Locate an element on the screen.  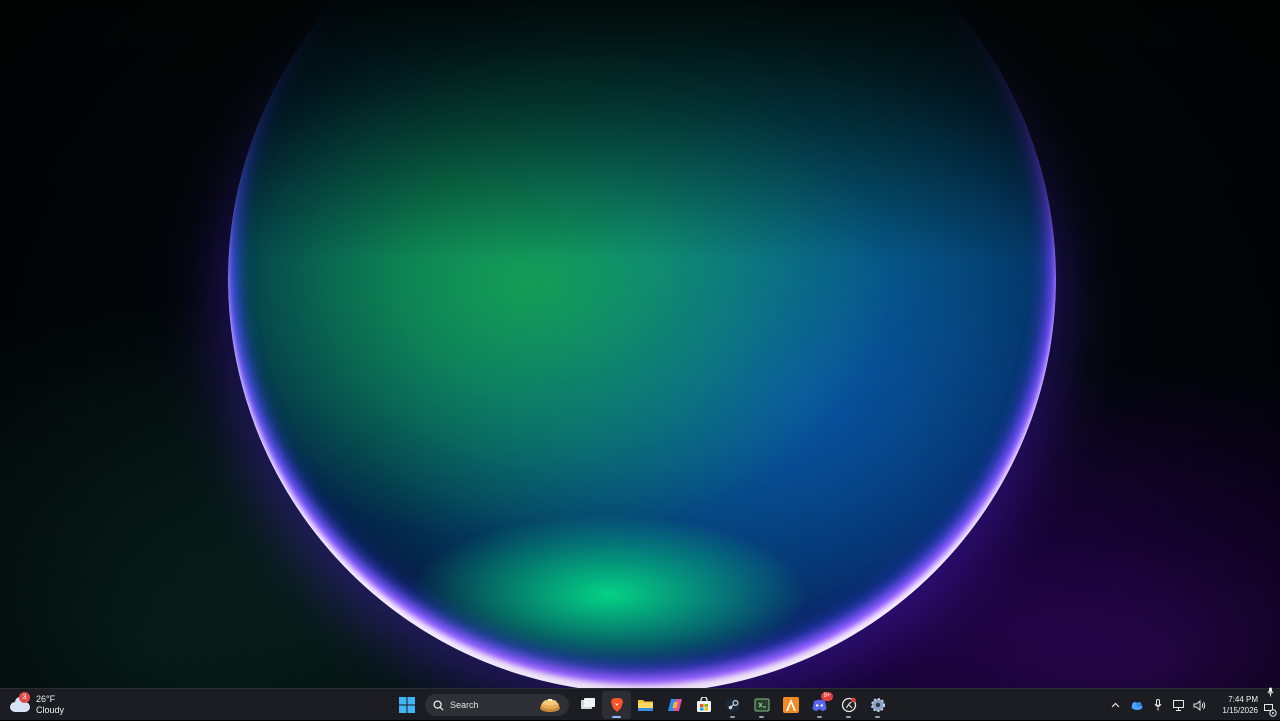
clock-date: 1/15/2026 is located at coordinates (1240, 710).